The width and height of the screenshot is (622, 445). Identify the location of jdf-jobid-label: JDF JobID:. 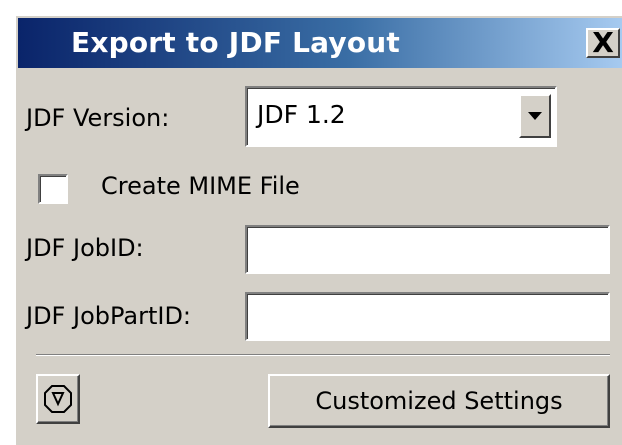
(85, 248).